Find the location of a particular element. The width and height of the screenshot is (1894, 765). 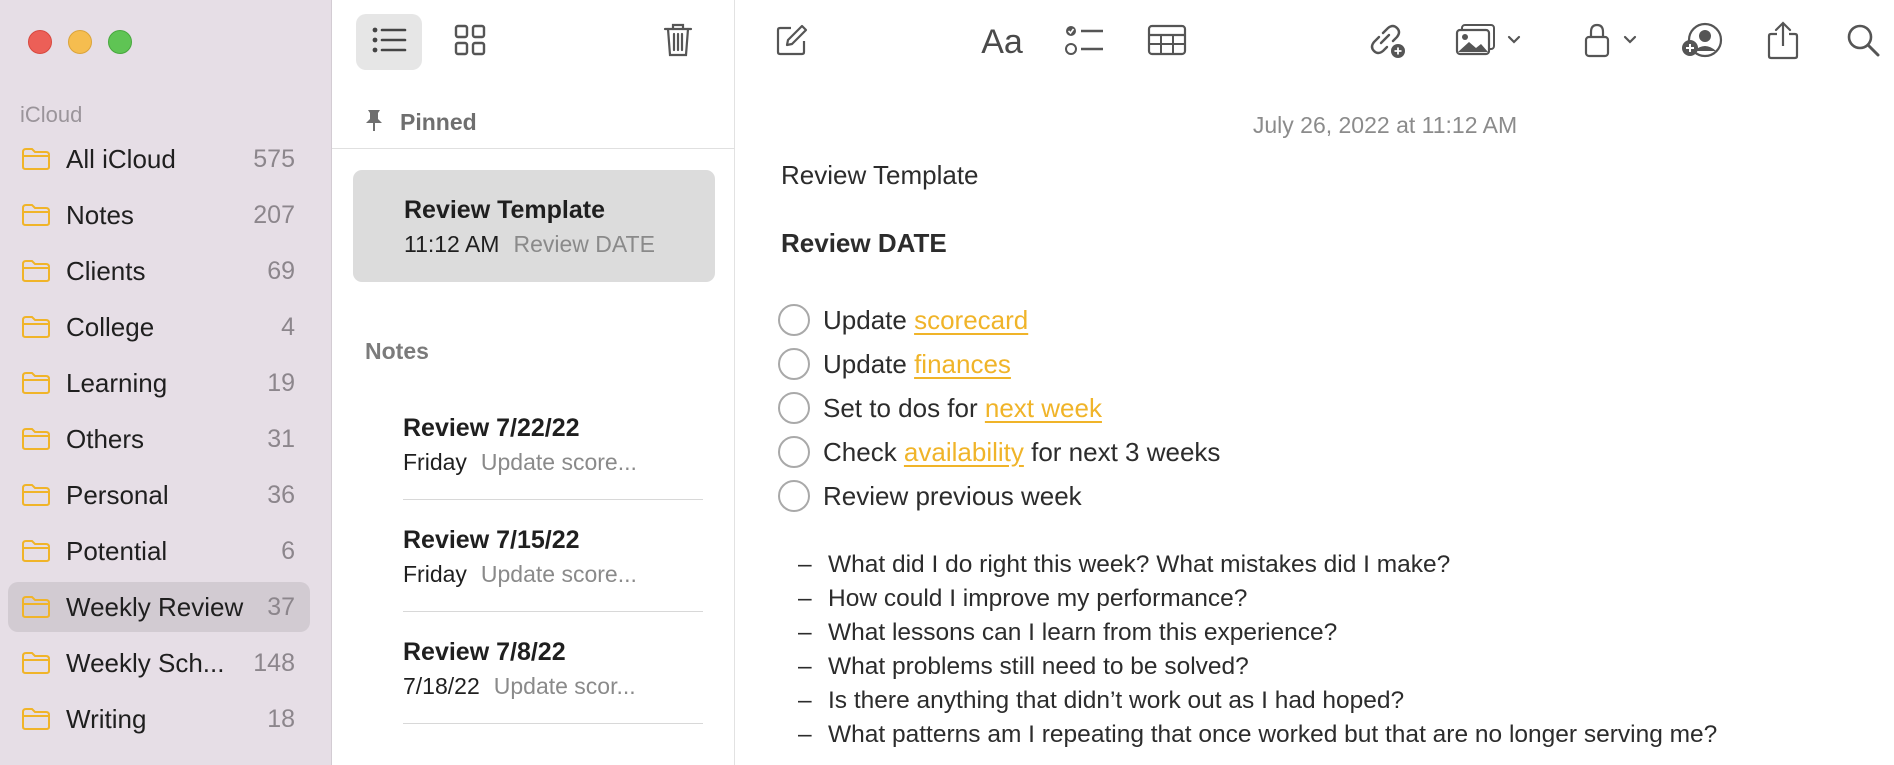

media-icon is located at coordinates (1488, 42).